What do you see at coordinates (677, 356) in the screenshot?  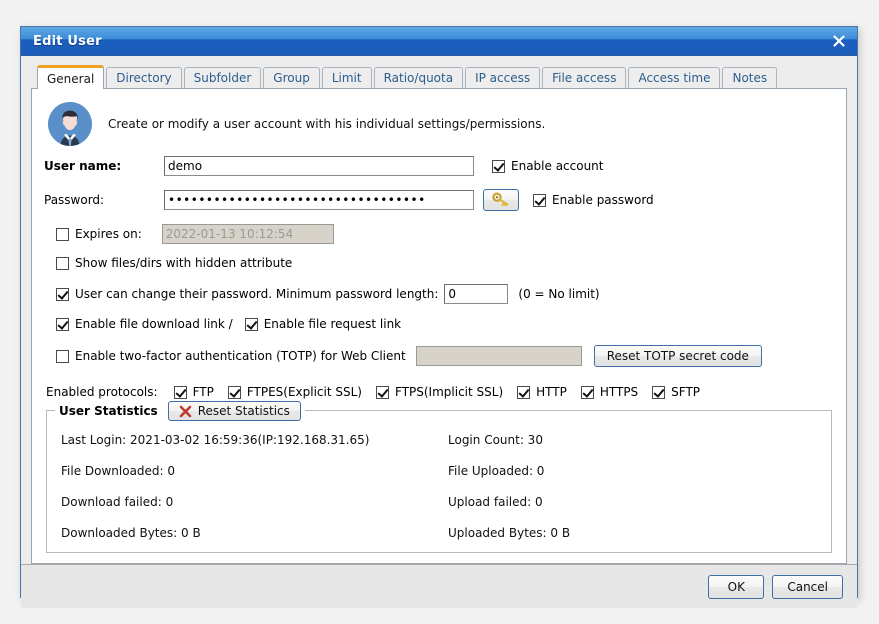 I see `reset-totp-button: Reset TOTP secret code` at bounding box center [677, 356].